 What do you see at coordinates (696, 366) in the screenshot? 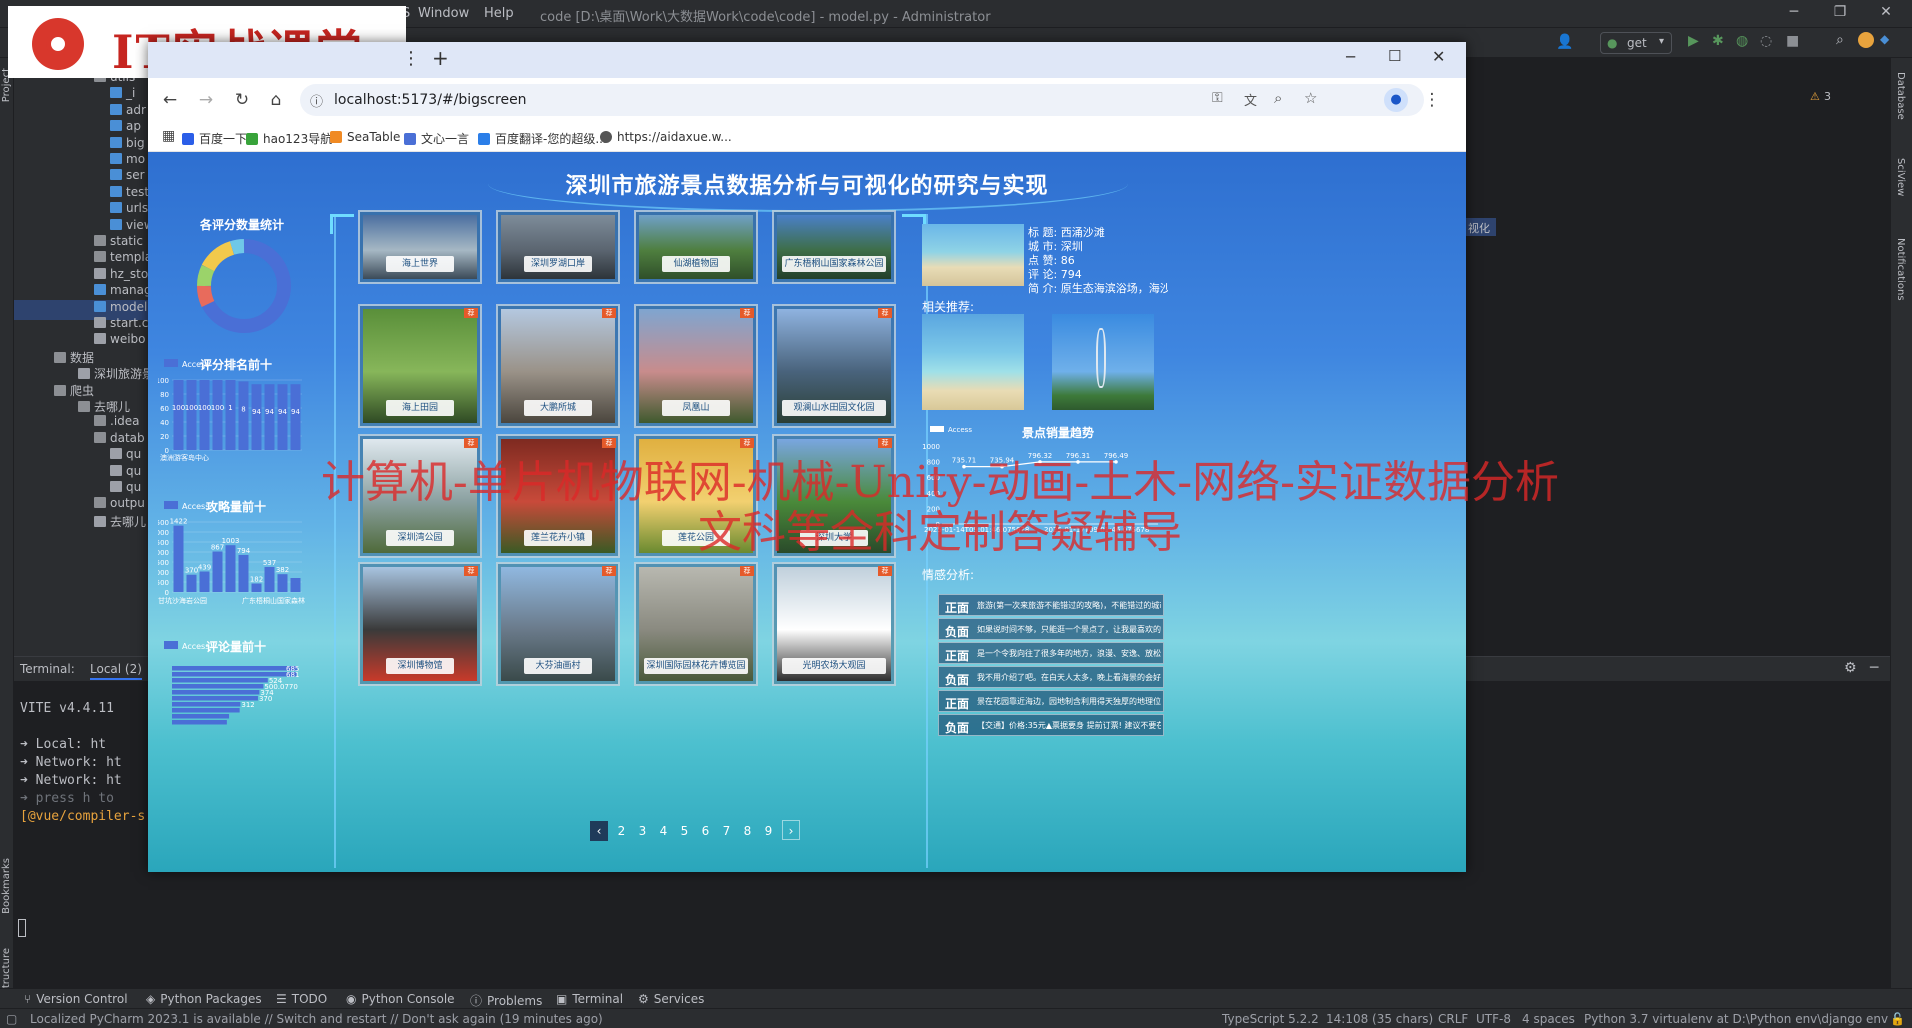
I see `spot-card: 凤凰山 荐` at bounding box center [696, 366].